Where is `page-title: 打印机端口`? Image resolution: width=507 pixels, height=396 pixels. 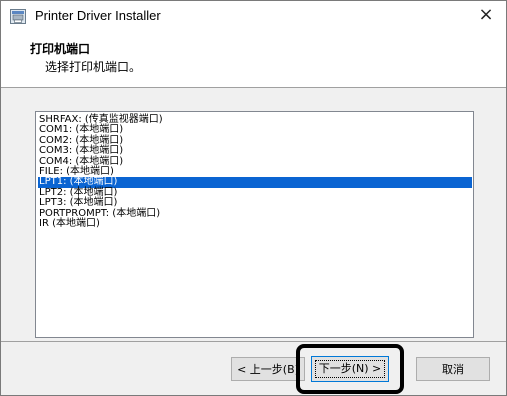
page-title: 打印机端口 is located at coordinates (60, 49).